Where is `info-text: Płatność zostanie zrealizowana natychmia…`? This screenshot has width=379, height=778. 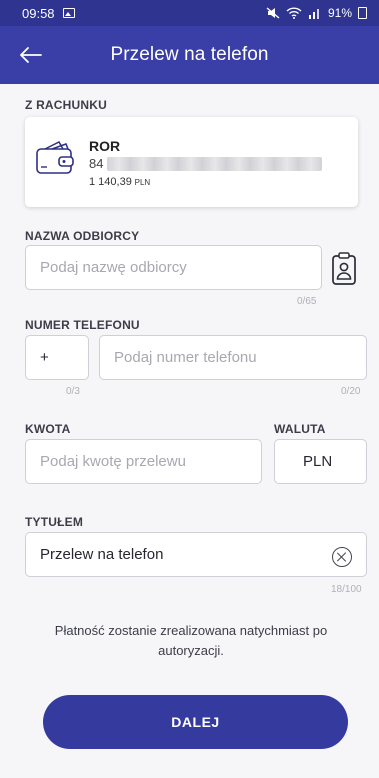 info-text: Płatność zostanie zrealizowana natychmia… is located at coordinates (191, 640).